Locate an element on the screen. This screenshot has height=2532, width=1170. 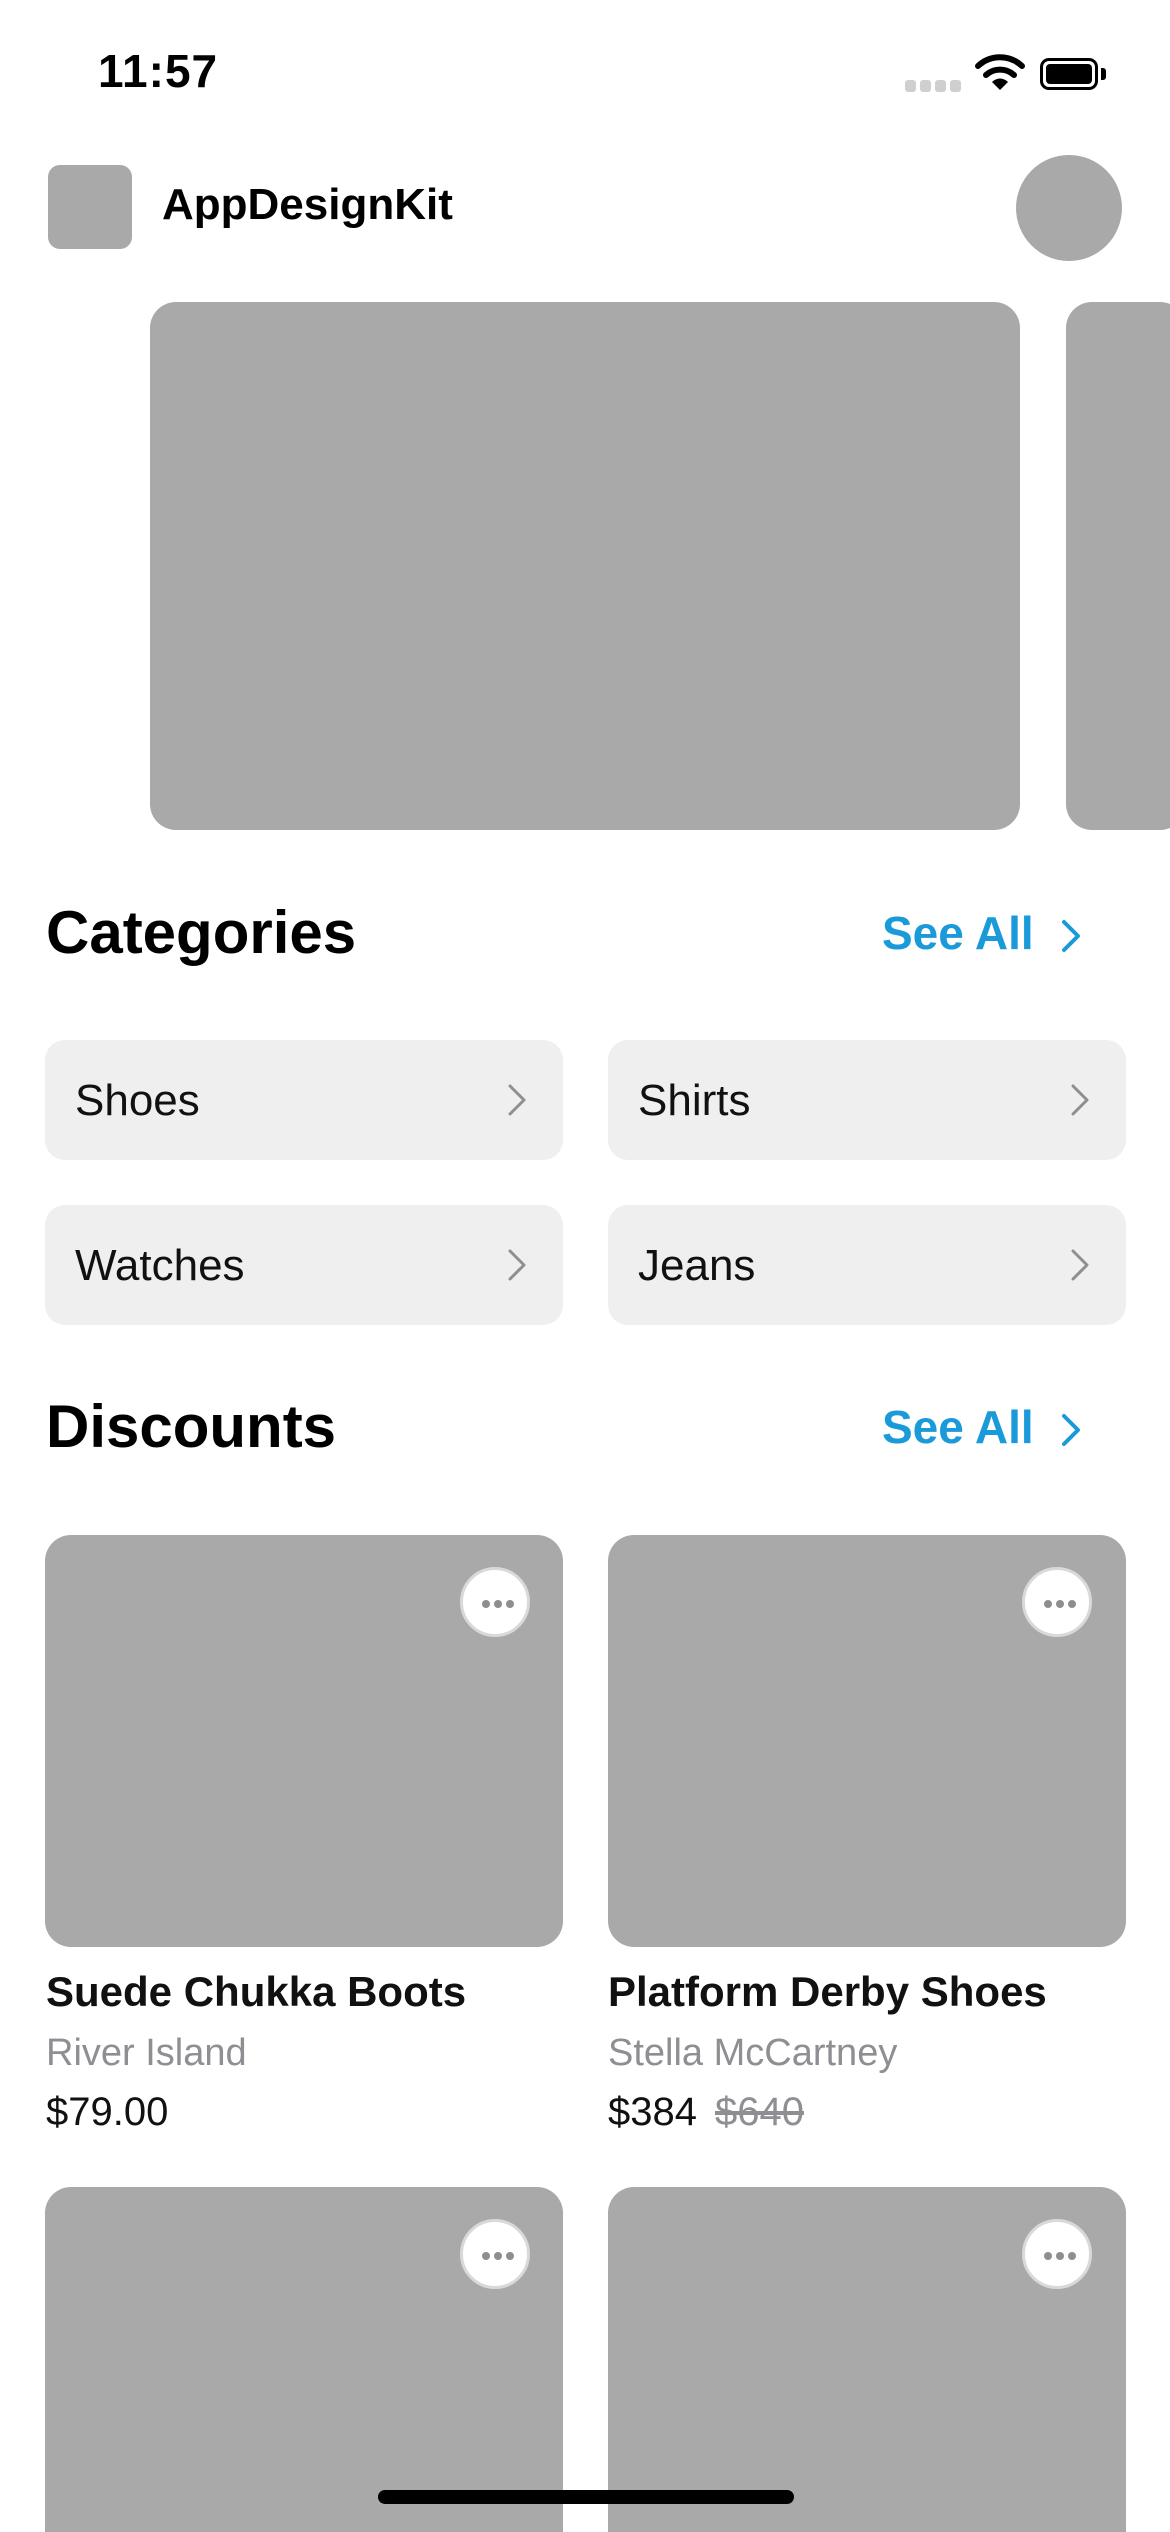
discounts-see-all-button: See All is located at coordinates (958, 1427).